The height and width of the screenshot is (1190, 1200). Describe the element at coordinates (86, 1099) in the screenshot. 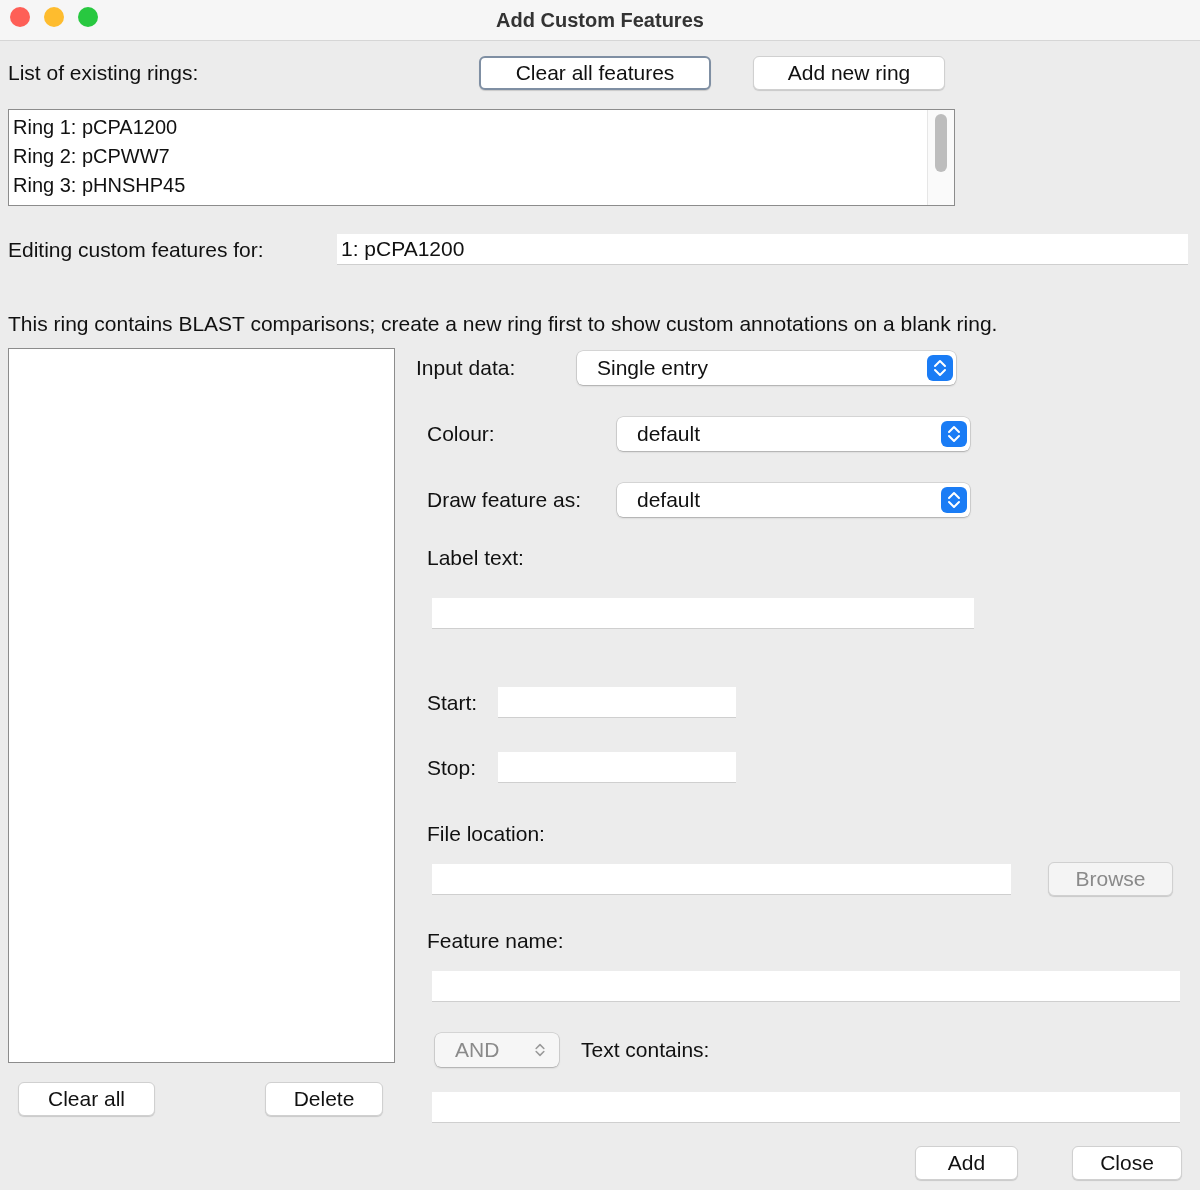

I see `clear-all-button: Clear all` at that location.